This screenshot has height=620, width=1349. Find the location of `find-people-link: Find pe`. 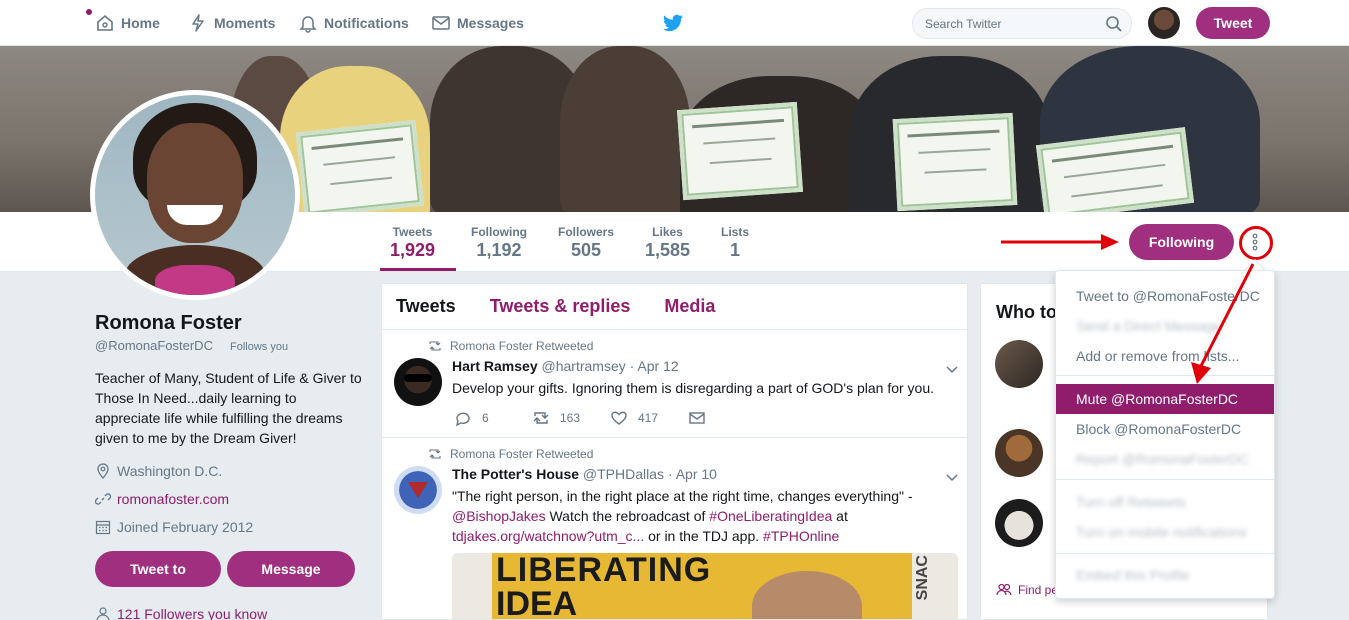

find-people-link: Find pe is located at coordinates (1027, 590).